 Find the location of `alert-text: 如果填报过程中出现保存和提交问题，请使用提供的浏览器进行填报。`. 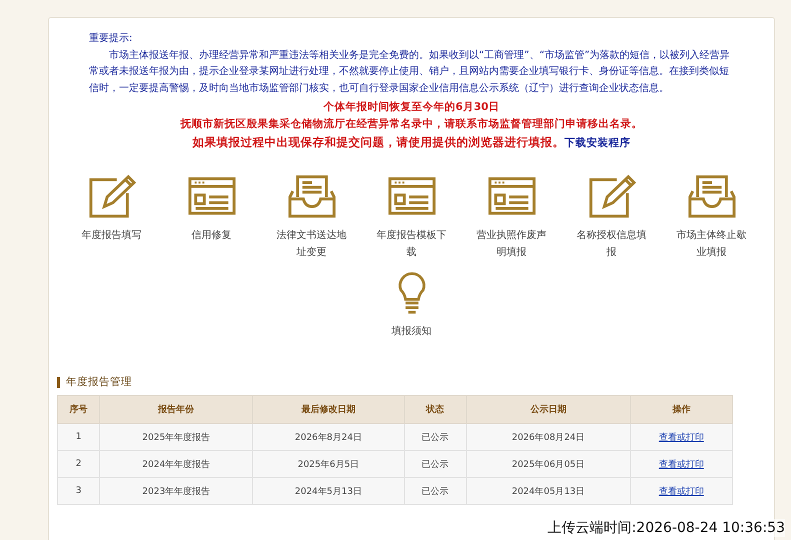

alert-text: 如果填报过程中出现保存和提交问题，请使用提供的浏览器进行填报。 is located at coordinates (378, 142).